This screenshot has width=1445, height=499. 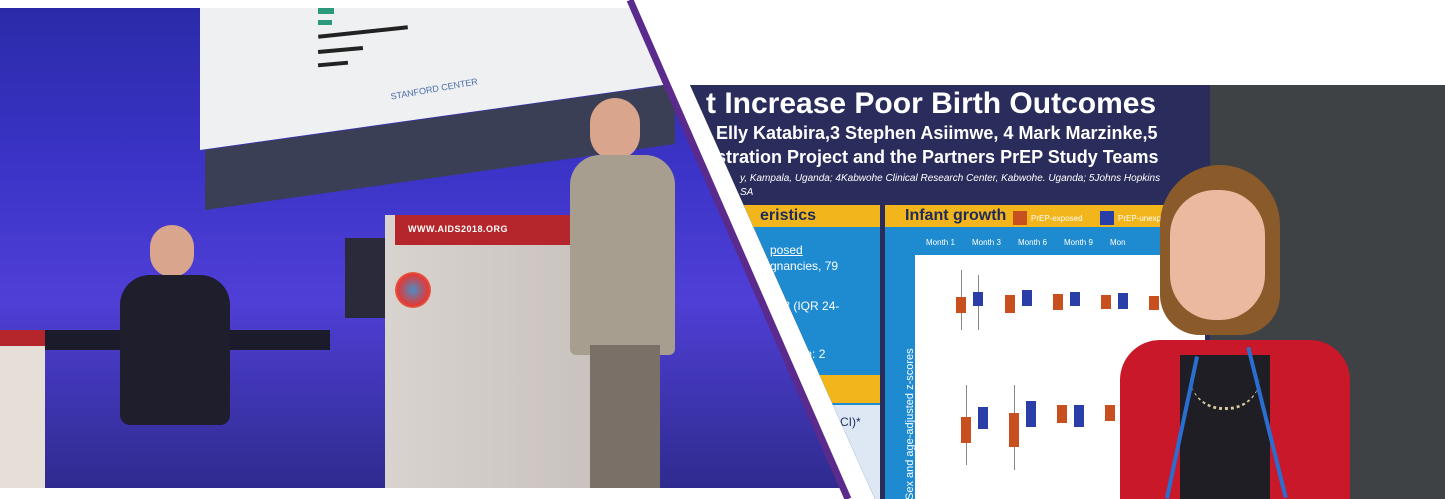 What do you see at coordinates (172, 251) in the screenshot?
I see `seated-man-head` at bounding box center [172, 251].